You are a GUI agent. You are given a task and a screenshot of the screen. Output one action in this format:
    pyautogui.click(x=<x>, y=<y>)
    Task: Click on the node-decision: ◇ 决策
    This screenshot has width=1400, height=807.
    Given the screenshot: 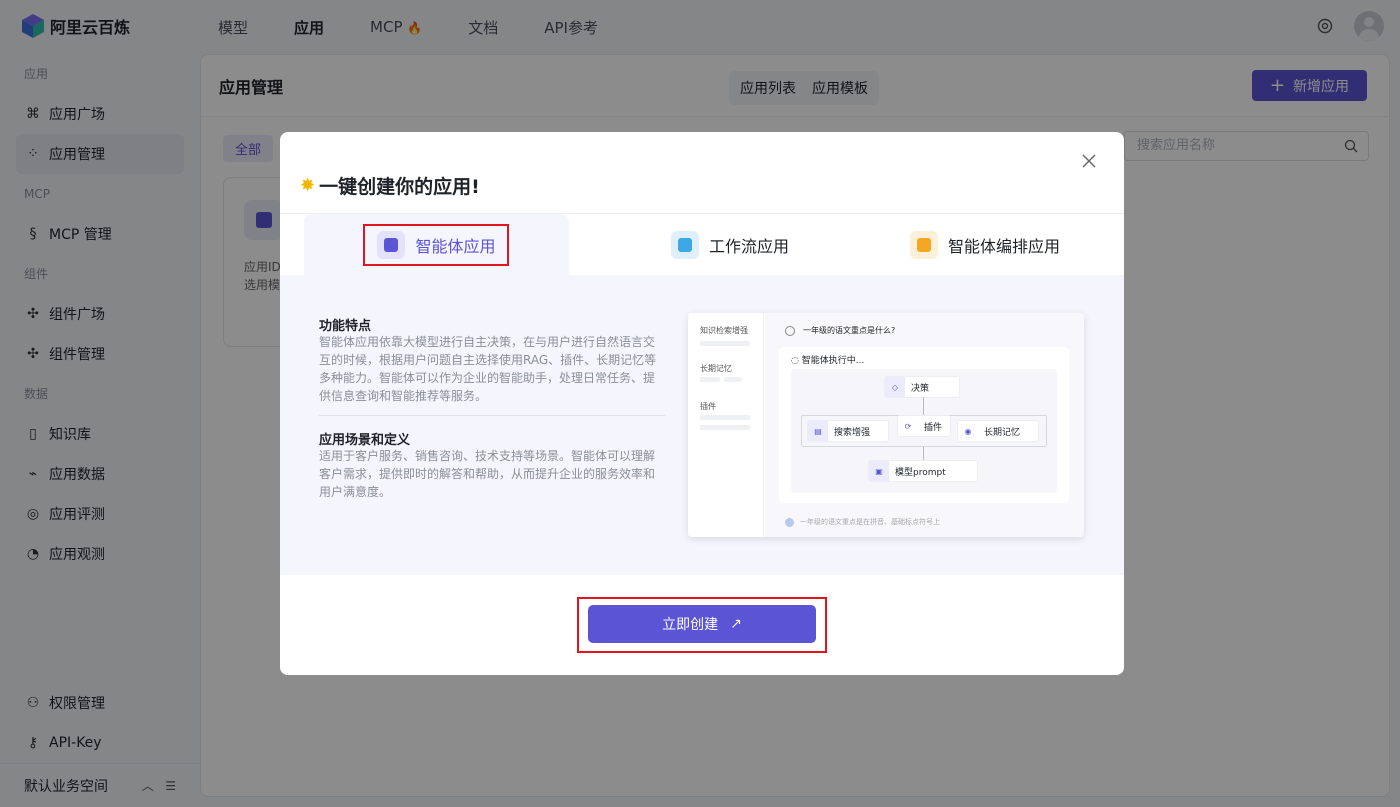 What is the action you would take?
    pyautogui.click(x=922, y=387)
    